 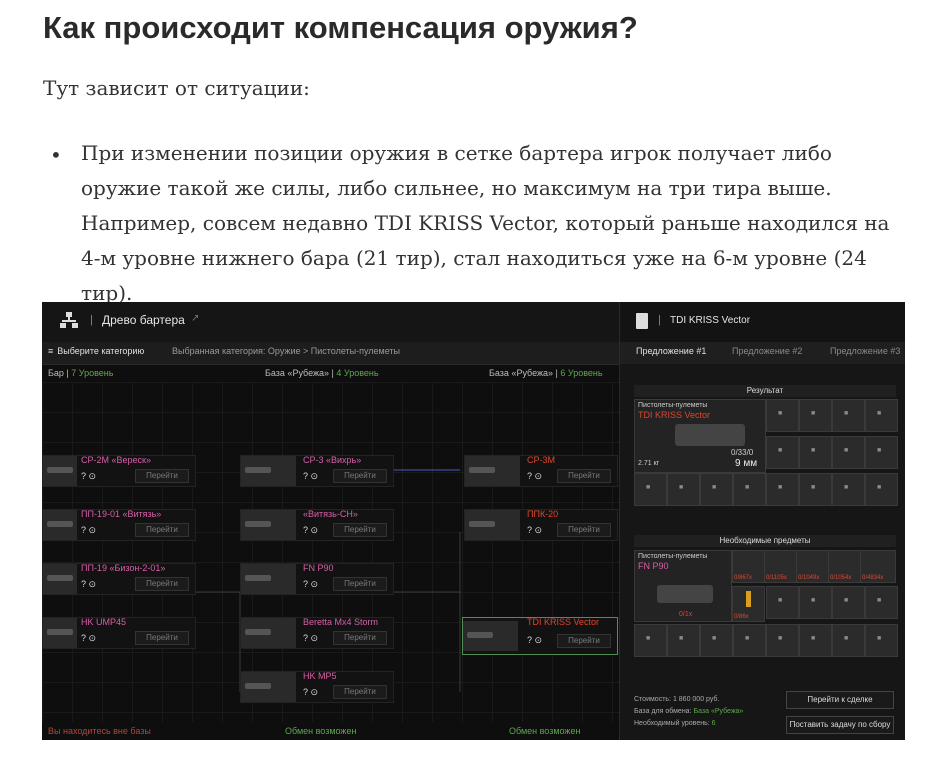 What do you see at coordinates (540, 636) in the screenshot?
I see `weapon-card-selected: TDI KRISS Vector? ⊙ Перейти` at bounding box center [540, 636].